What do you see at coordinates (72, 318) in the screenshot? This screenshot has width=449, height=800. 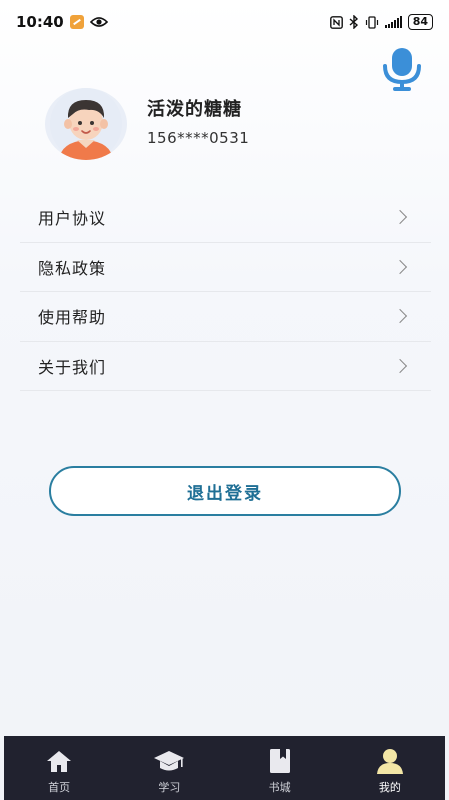 I see `menu-item-label: 使用帮助` at bounding box center [72, 318].